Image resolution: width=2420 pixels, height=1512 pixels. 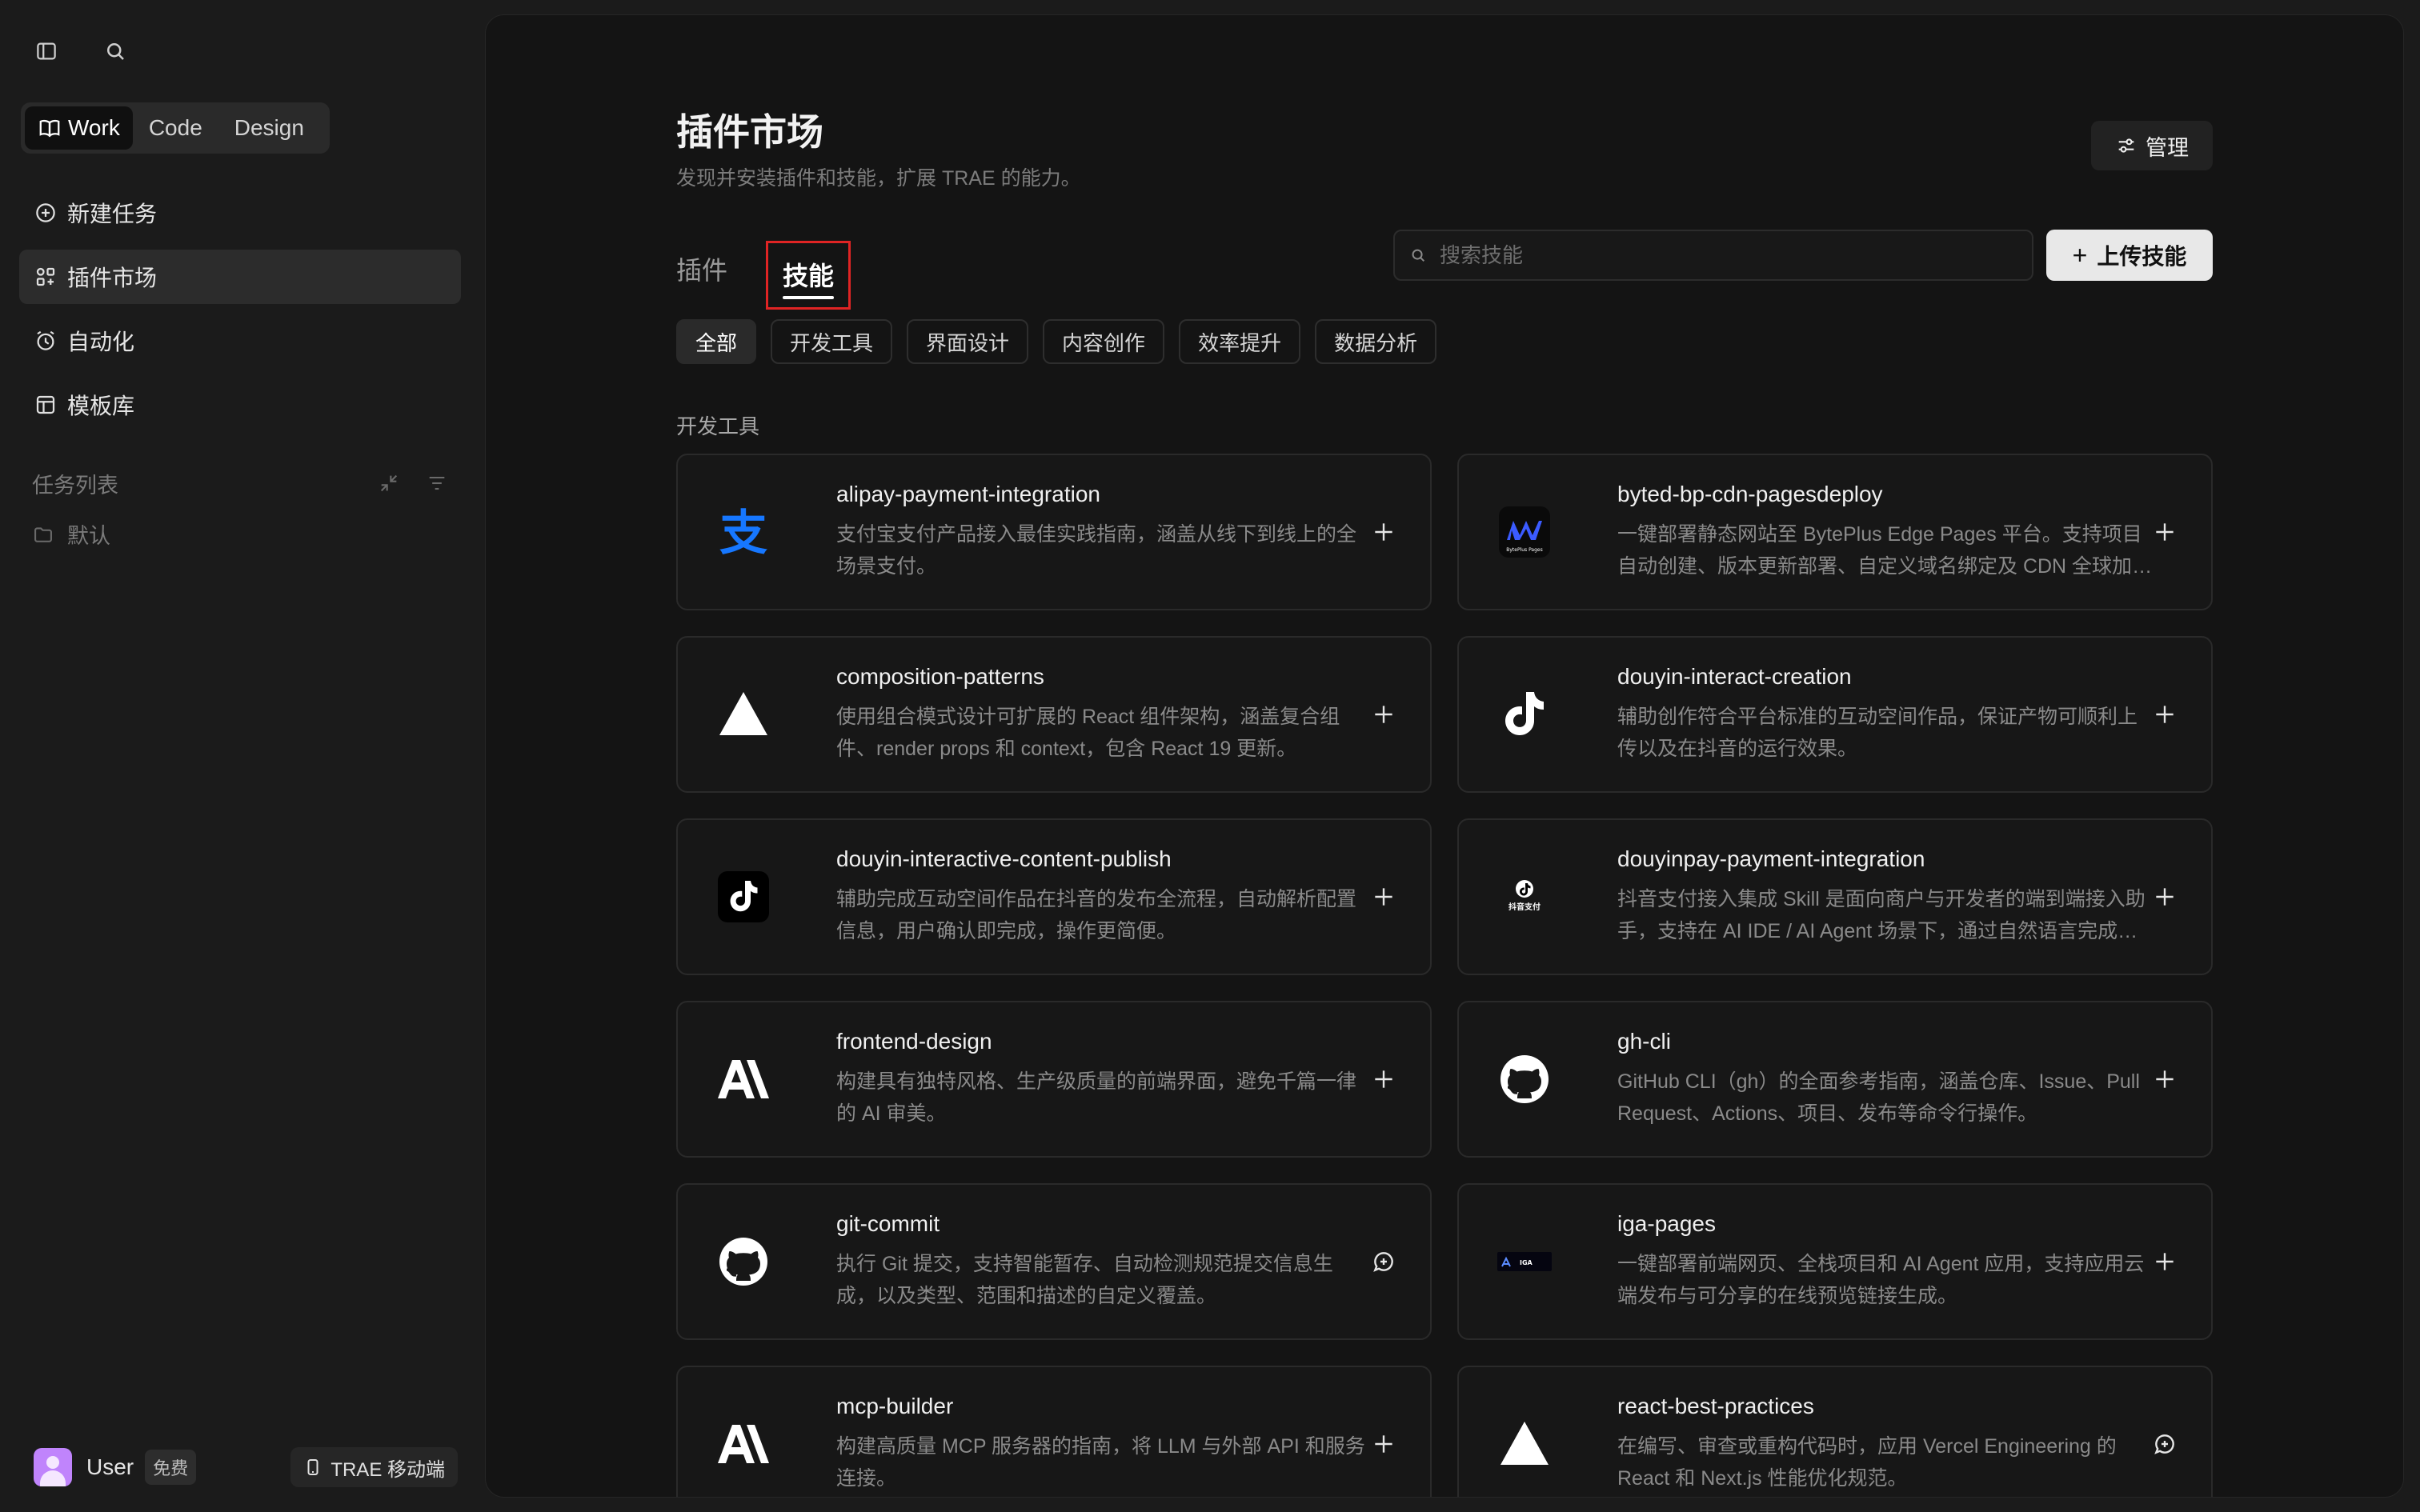 What do you see at coordinates (1524, 897) in the screenshot?
I see `douyinpay-logo-icon: 抖音支付` at bounding box center [1524, 897].